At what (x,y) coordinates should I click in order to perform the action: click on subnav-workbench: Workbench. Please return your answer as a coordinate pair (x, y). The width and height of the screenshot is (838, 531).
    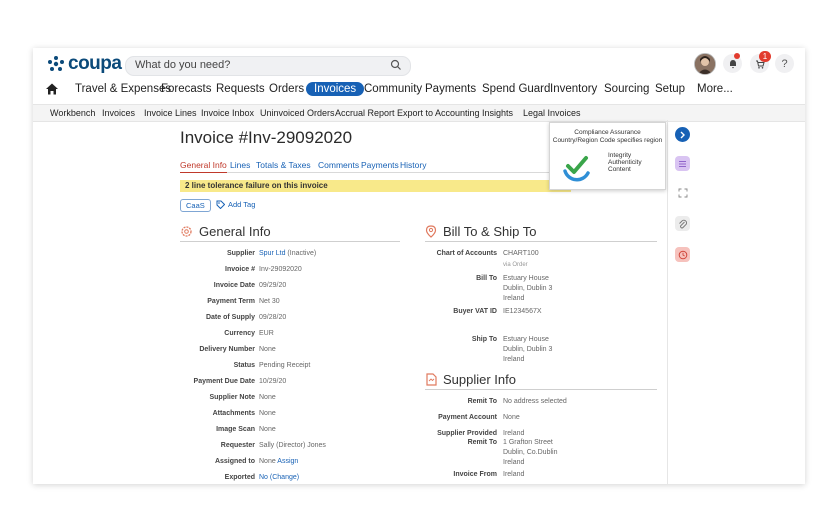
    Looking at the image, I should click on (72, 113).